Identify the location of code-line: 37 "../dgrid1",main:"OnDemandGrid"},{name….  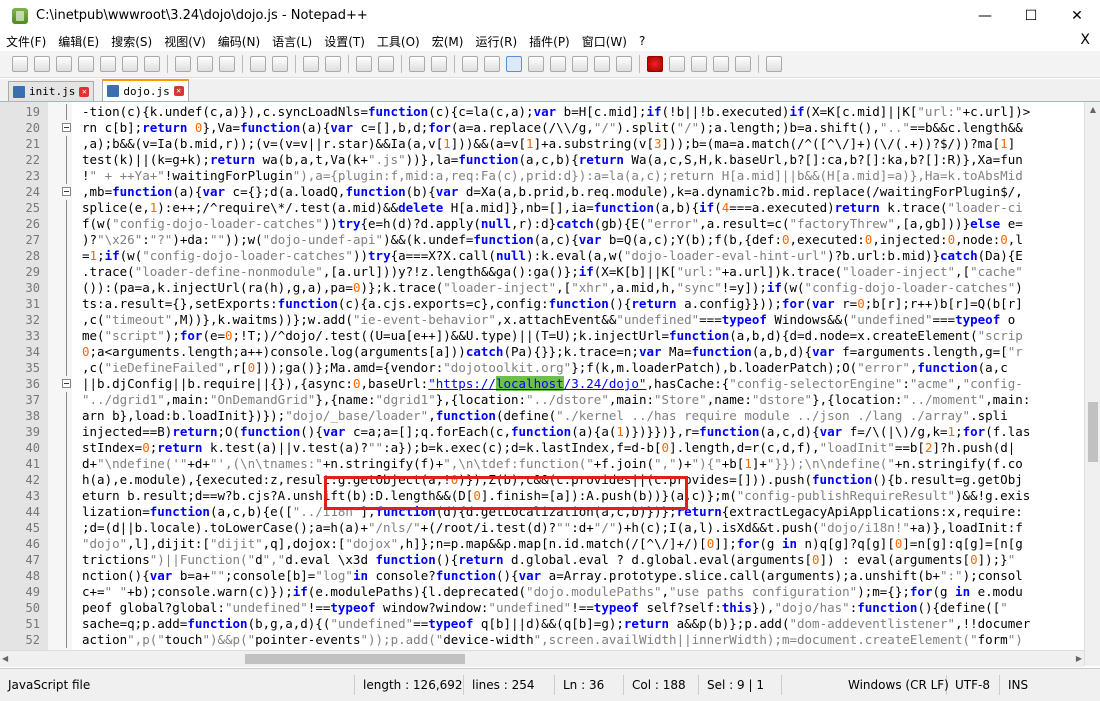
(542, 400).